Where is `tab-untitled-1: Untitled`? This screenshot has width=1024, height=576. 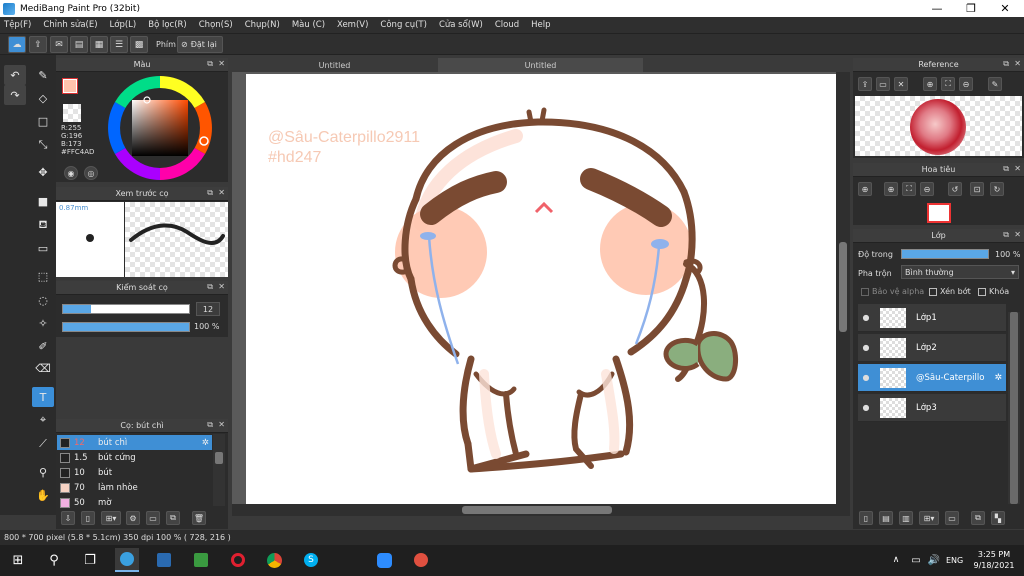 tab-untitled-1: Untitled is located at coordinates (334, 65).